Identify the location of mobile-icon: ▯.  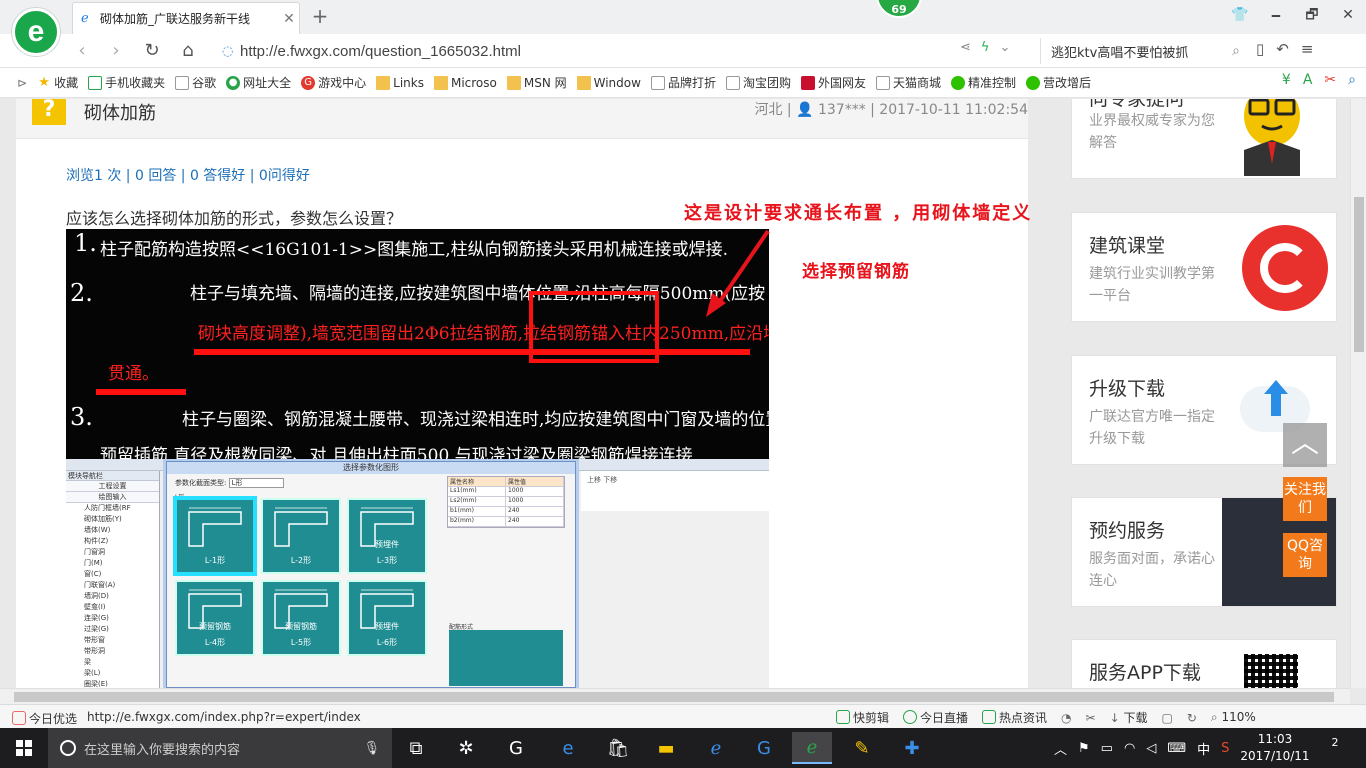
(1260, 49).